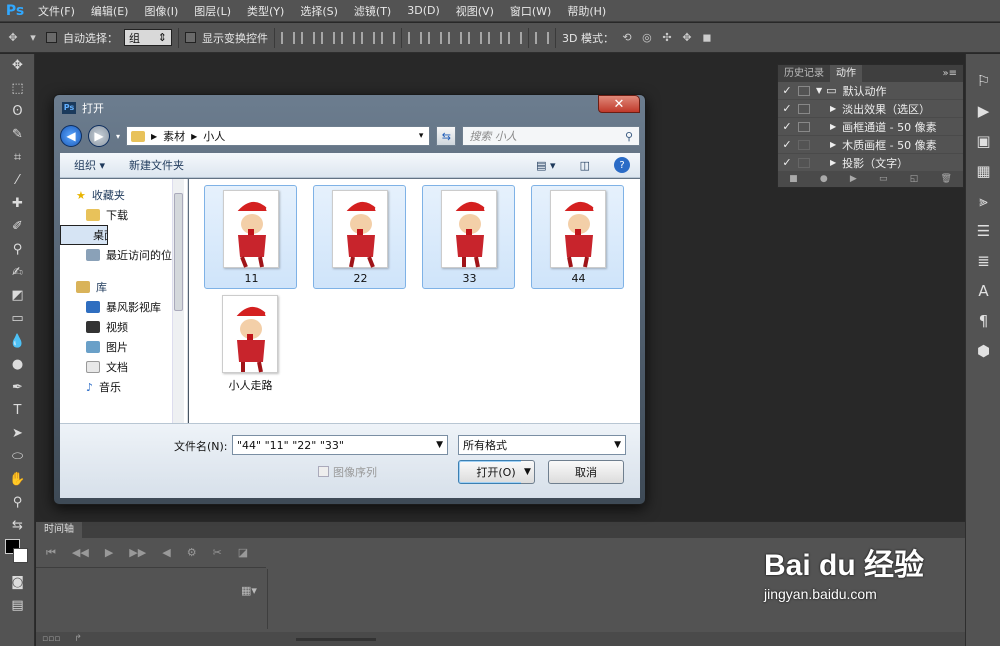 This screenshot has width=1000, height=646. What do you see at coordinates (278, 136) in the screenshot?
I see `address-bar: ▶ 素材 ▶ 小人 ▾` at bounding box center [278, 136].